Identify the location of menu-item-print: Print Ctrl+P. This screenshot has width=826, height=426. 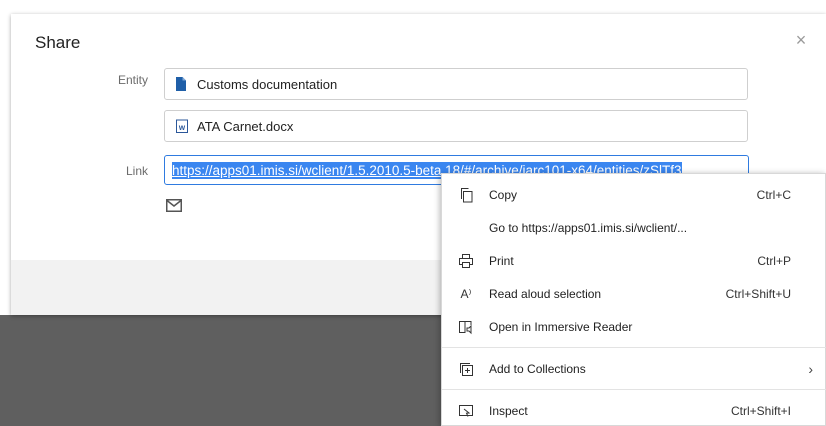
(634, 261).